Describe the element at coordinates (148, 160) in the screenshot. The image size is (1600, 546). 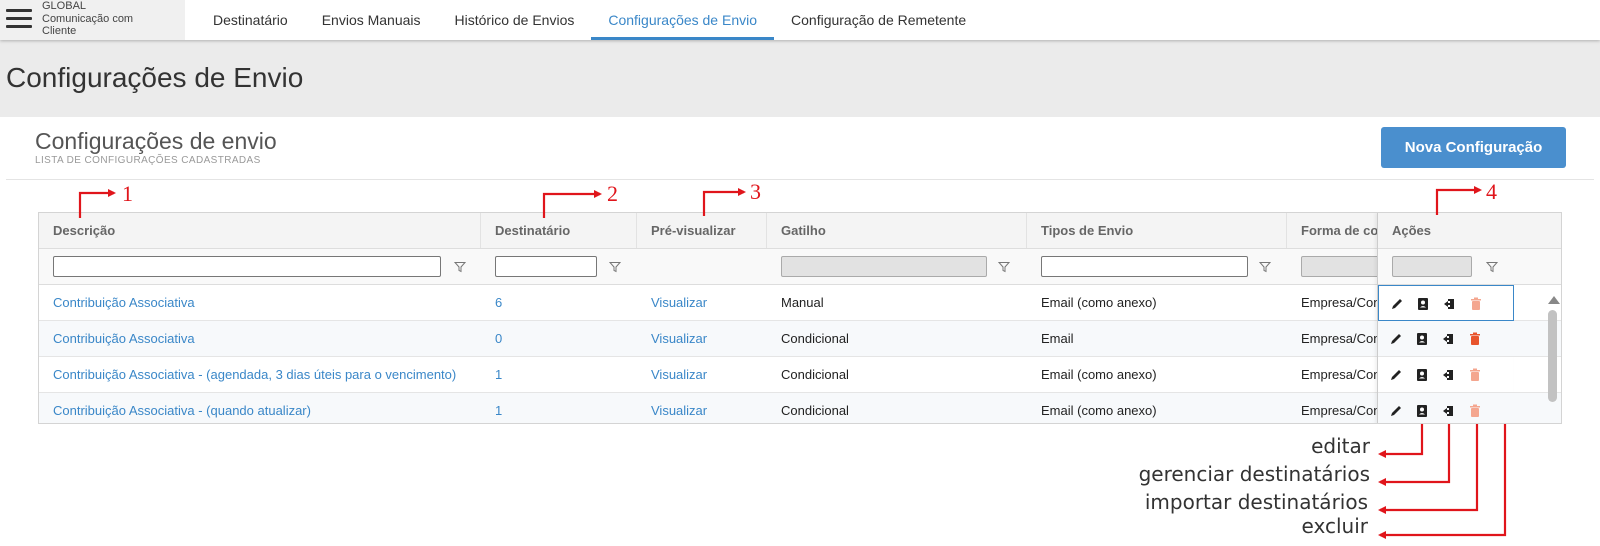
I see `card-subtitle: LISTA DE CONFIGURAÇÕES CADASTRADAS` at that location.